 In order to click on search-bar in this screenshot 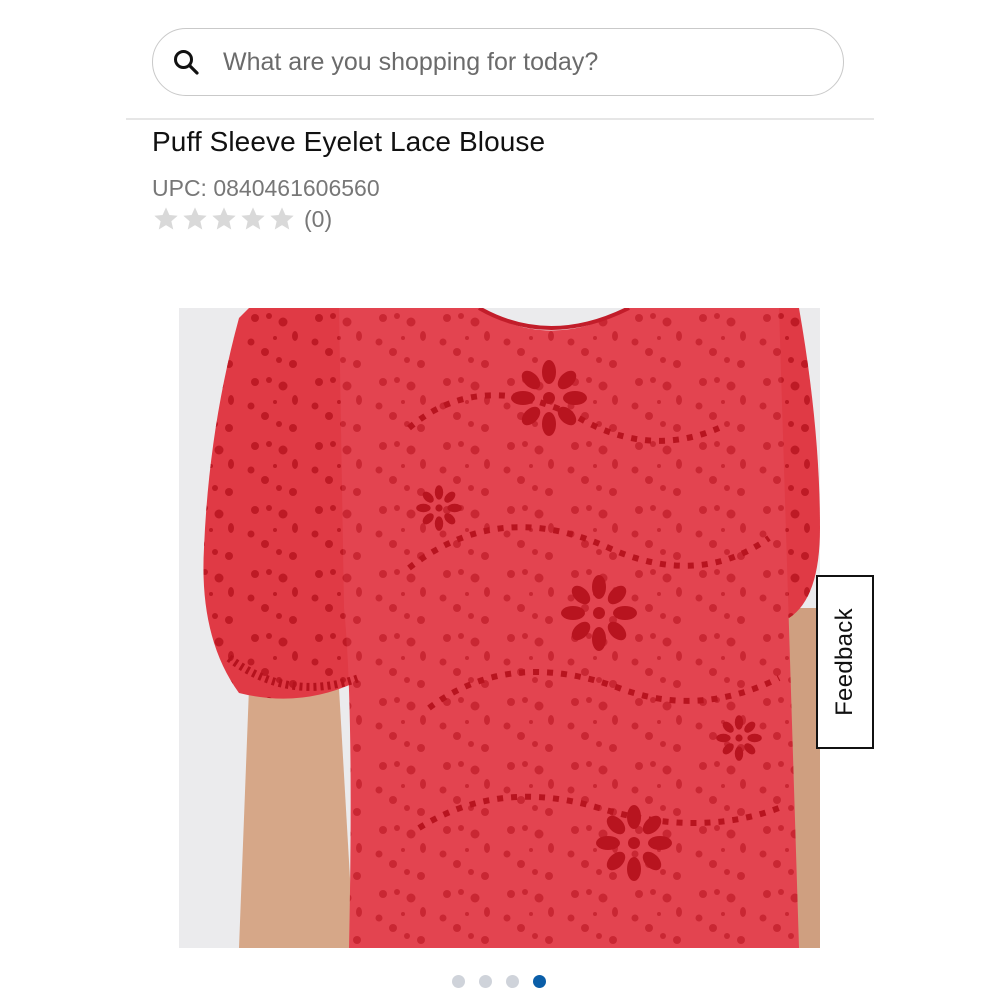, I will do `click(498, 62)`.